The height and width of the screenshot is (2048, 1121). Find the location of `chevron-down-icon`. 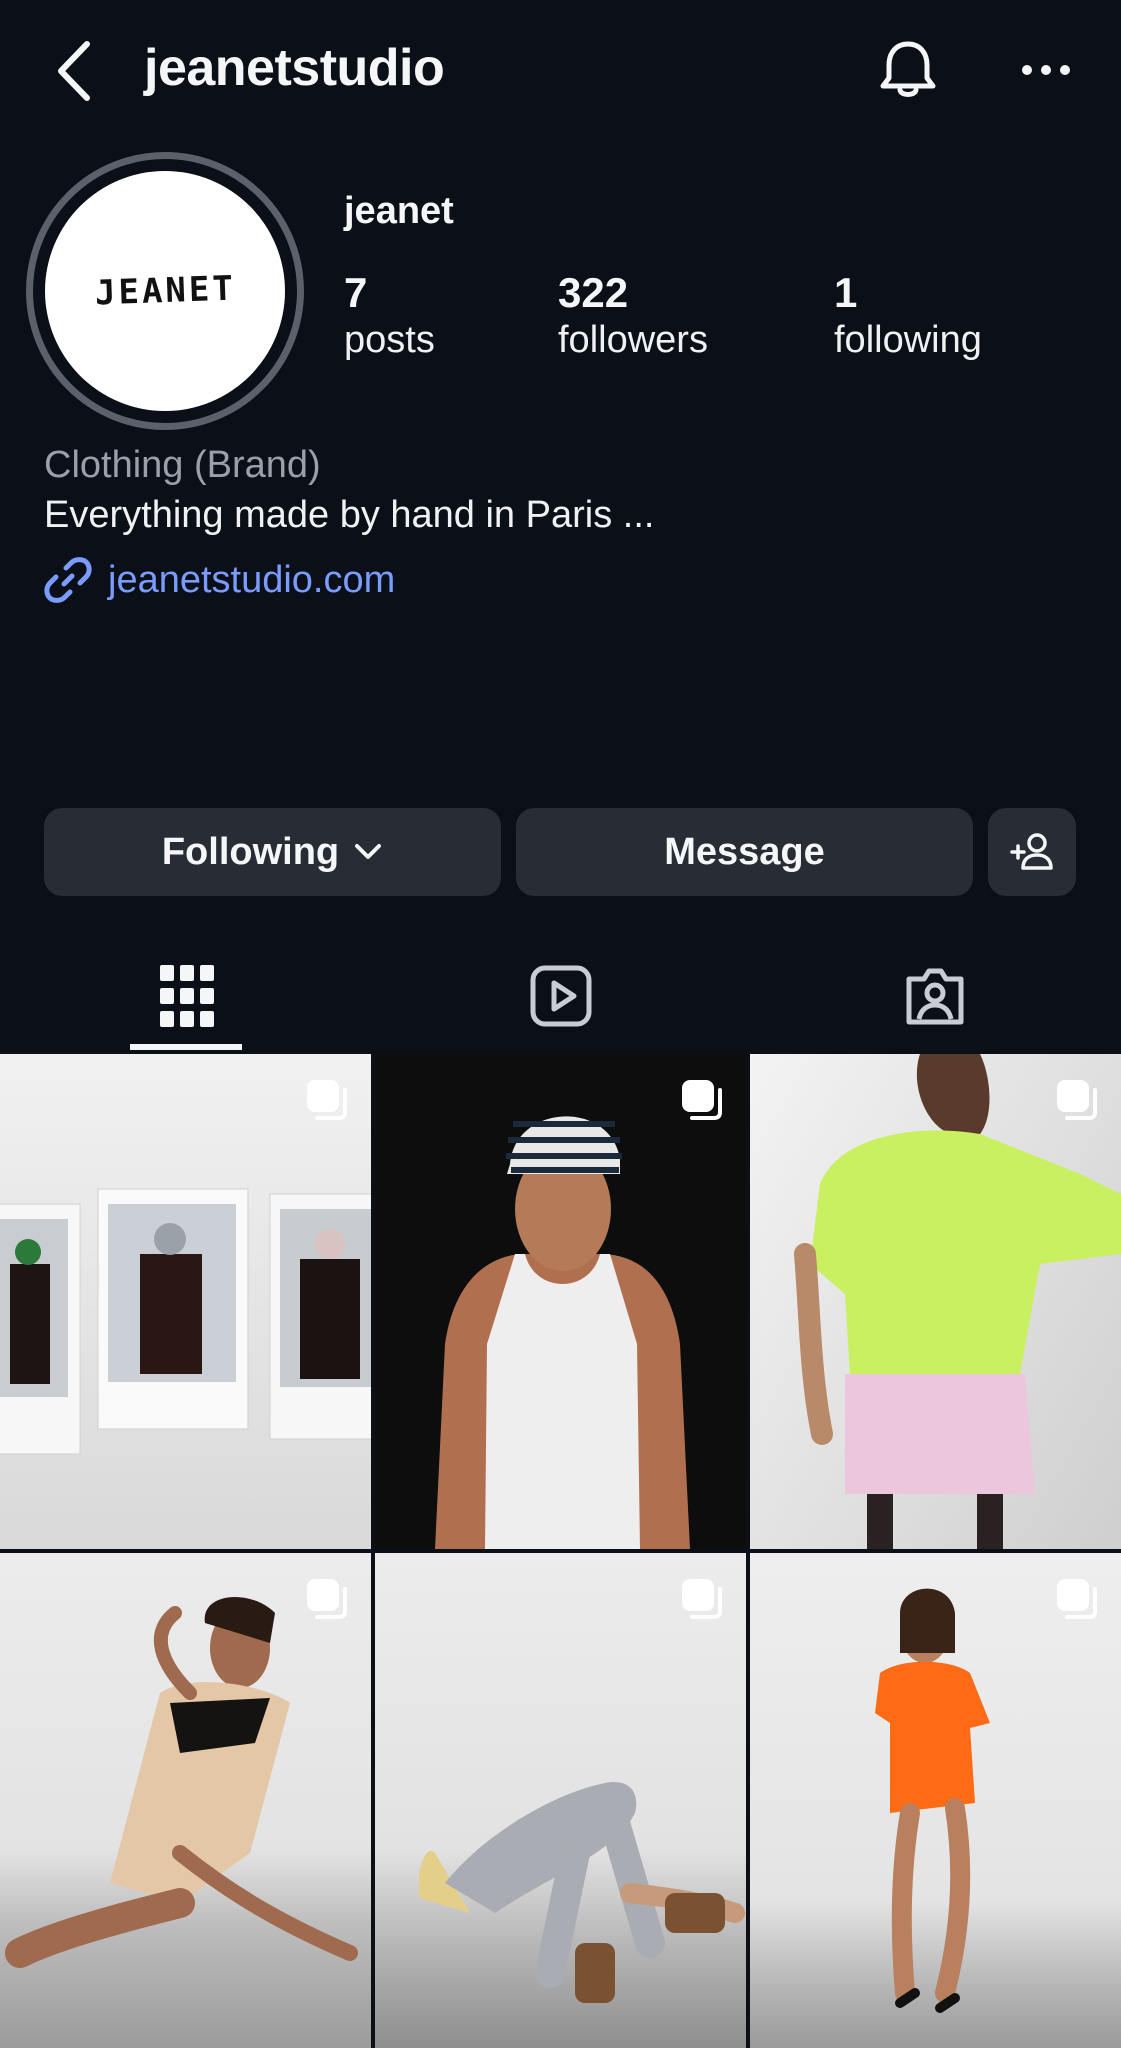

chevron-down-icon is located at coordinates (368, 851).